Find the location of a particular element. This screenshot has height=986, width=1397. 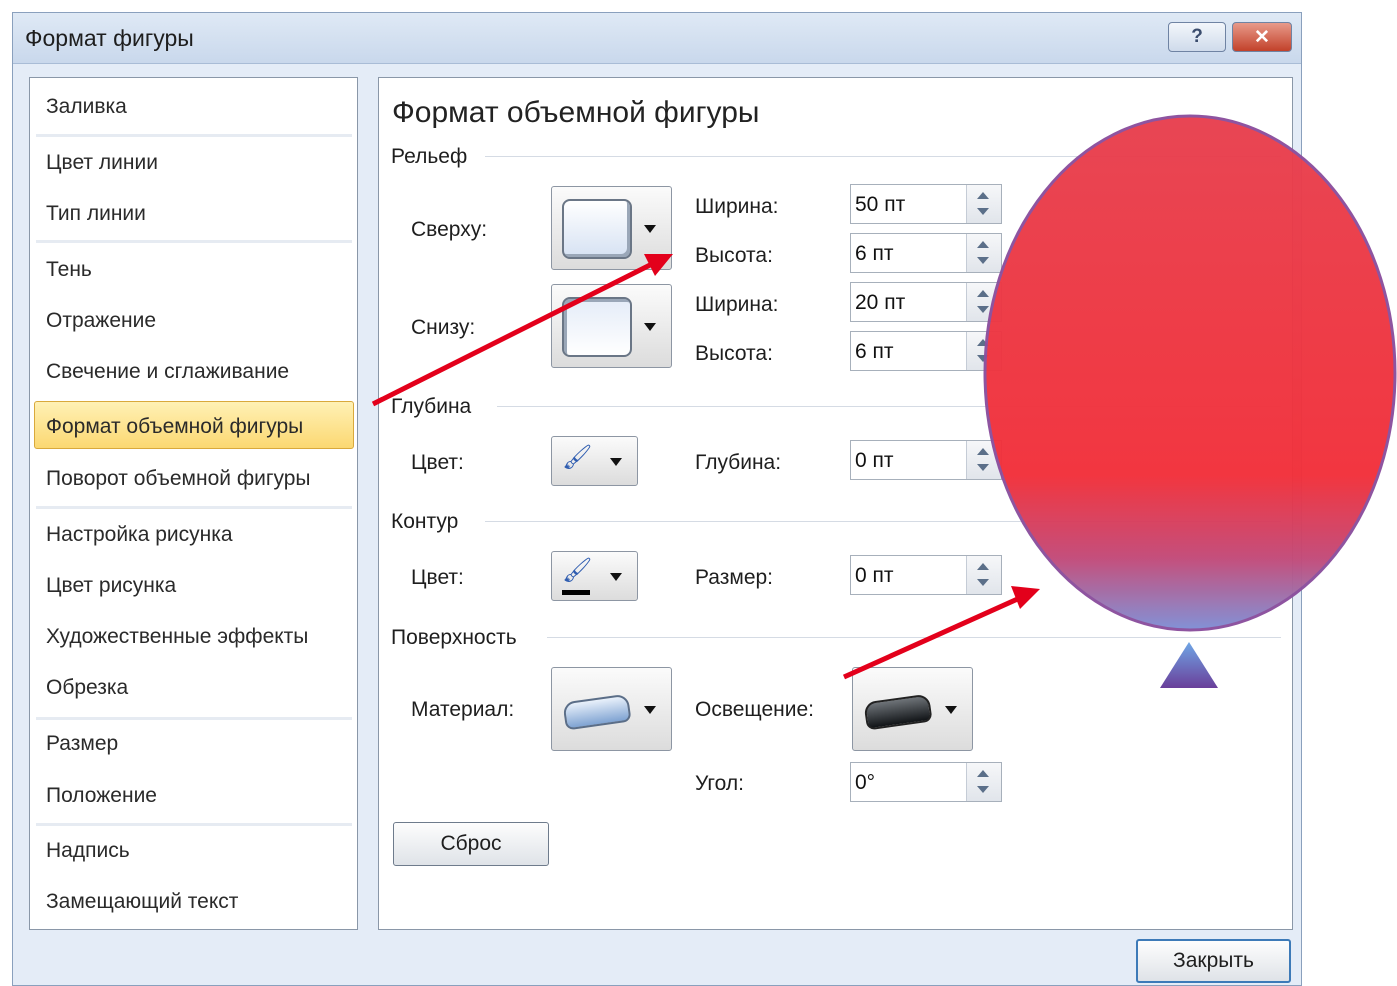

close-button: Закрыть is located at coordinates (1213, 961).